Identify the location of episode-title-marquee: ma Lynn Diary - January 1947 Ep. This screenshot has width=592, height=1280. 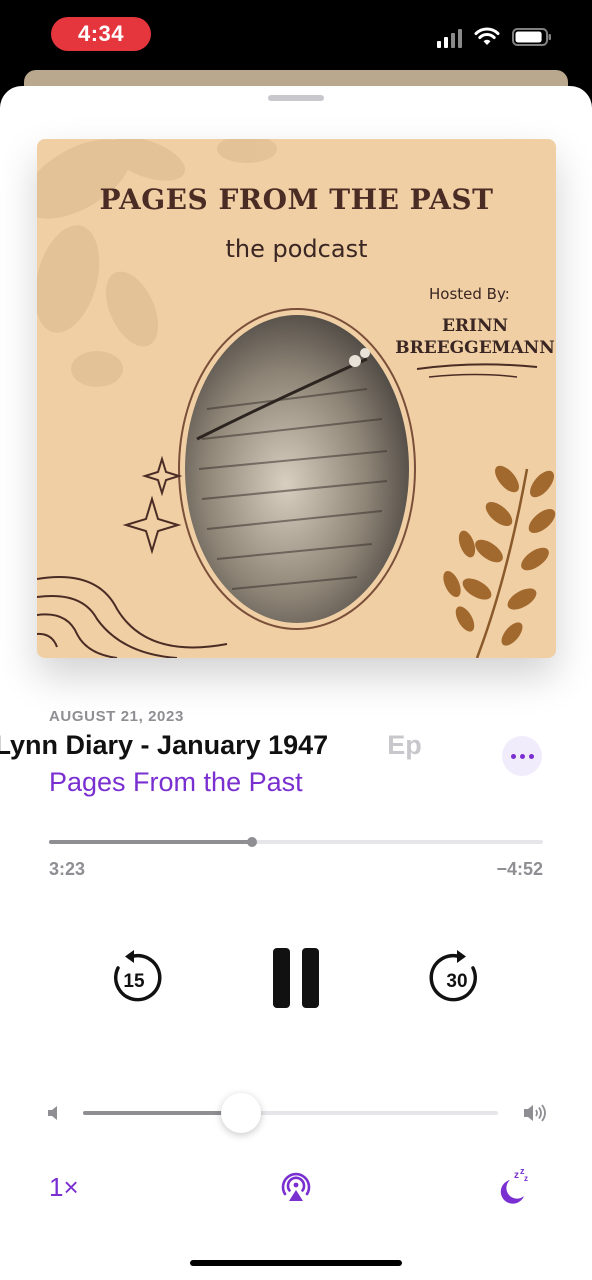
(245, 750).